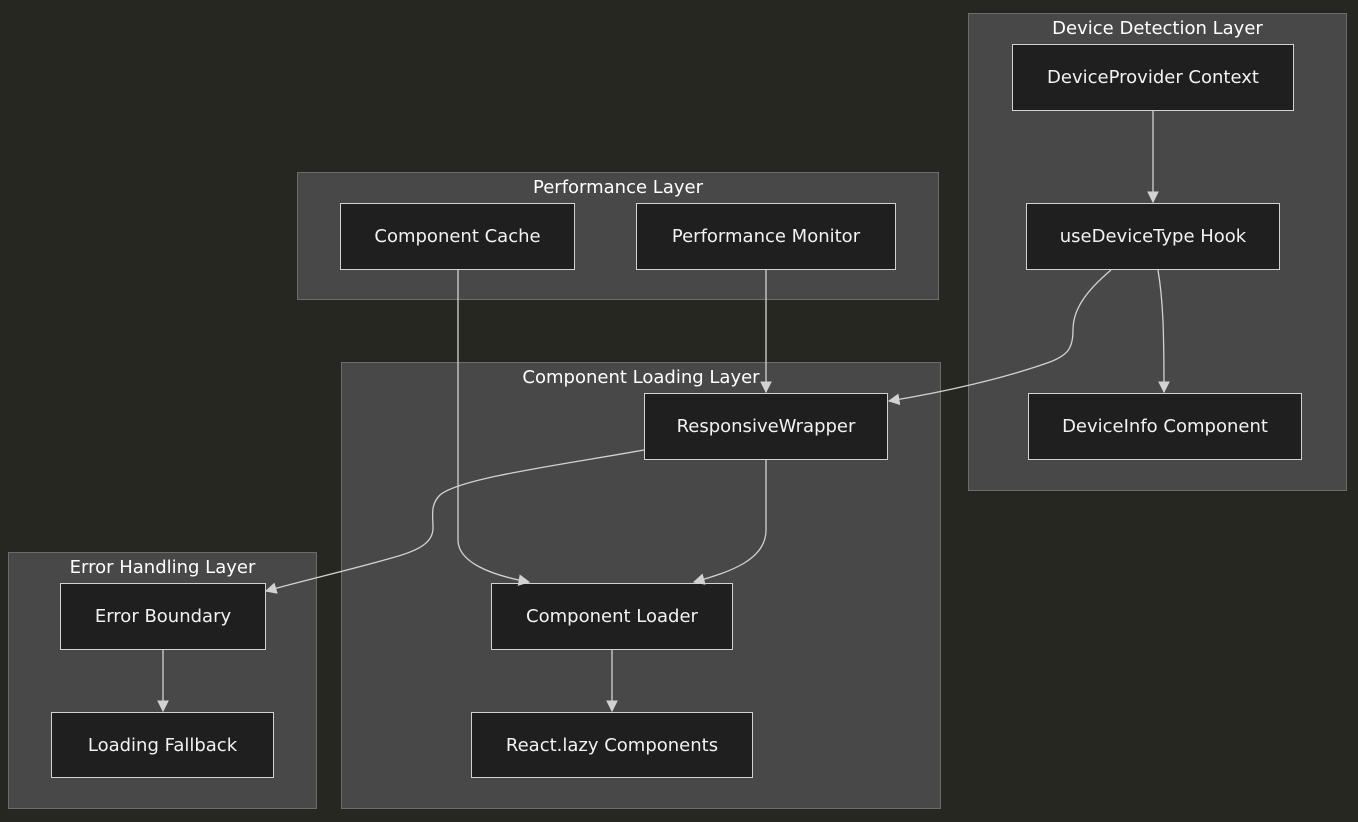 This screenshot has width=1358, height=822. What do you see at coordinates (612, 745) in the screenshot?
I see `react-lazy-node: React.lazy Components` at bounding box center [612, 745].